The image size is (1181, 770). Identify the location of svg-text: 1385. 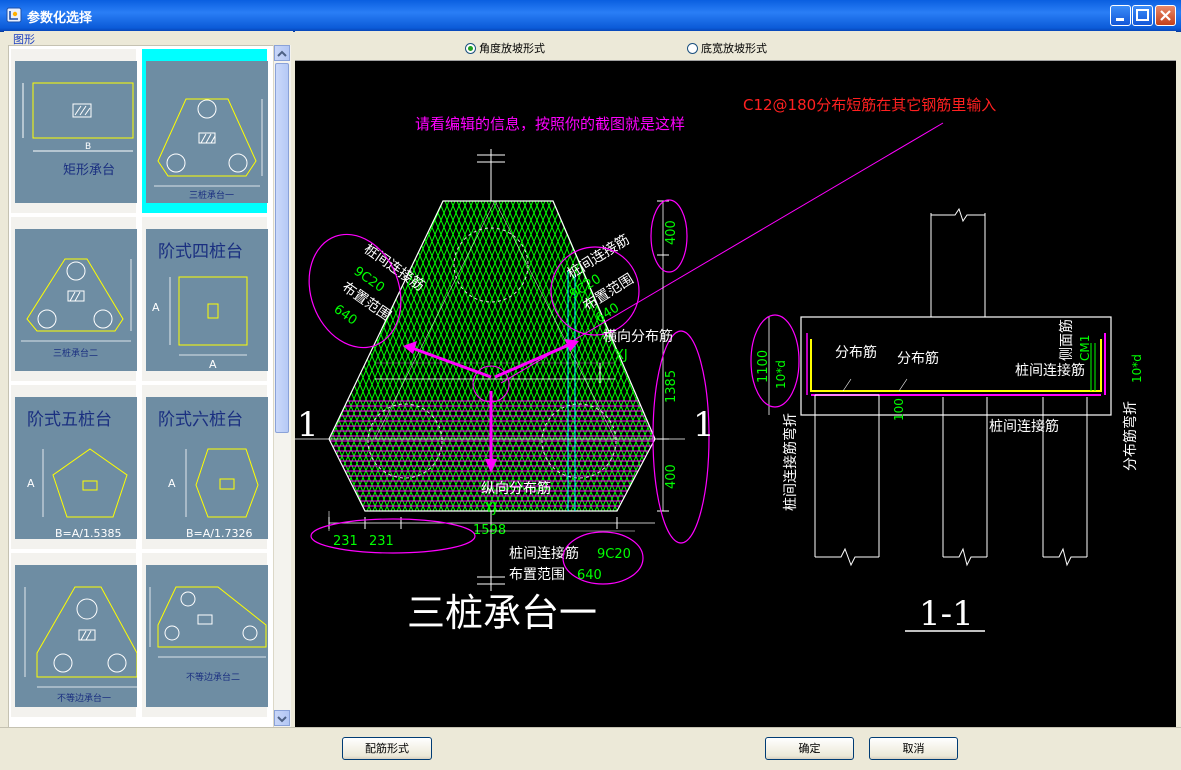
(671, 386).